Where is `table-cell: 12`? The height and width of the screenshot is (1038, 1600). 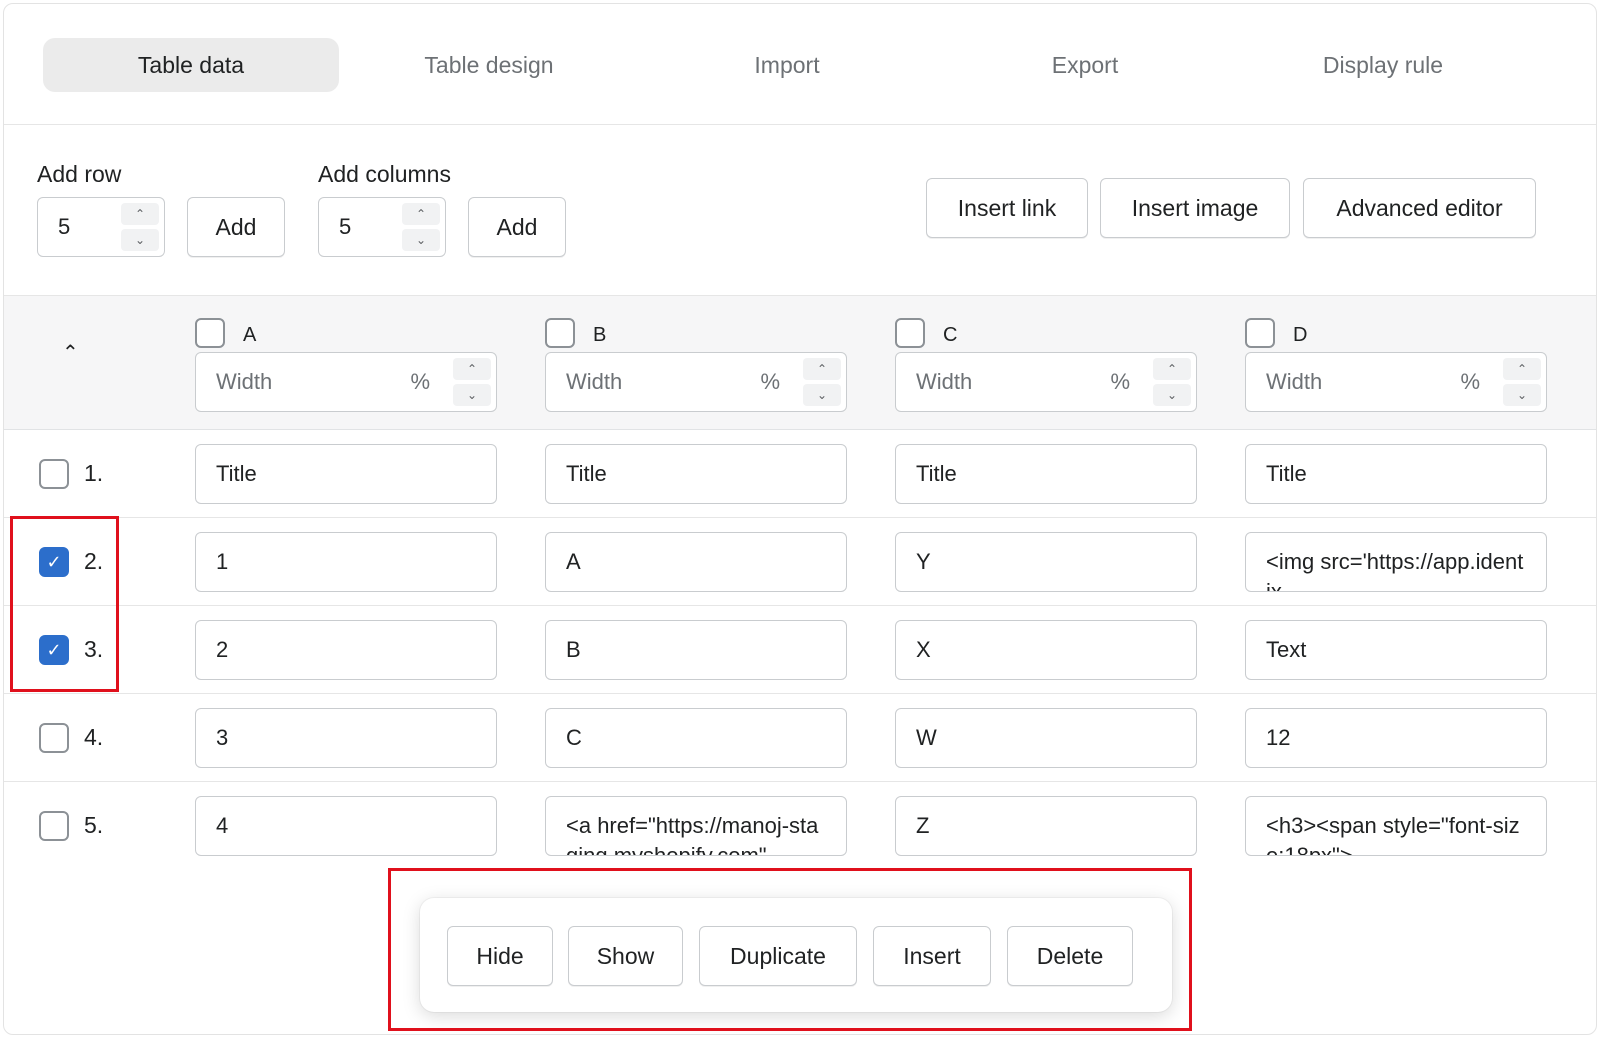
table-cell: 12 is located at coordinates (1396, 738).